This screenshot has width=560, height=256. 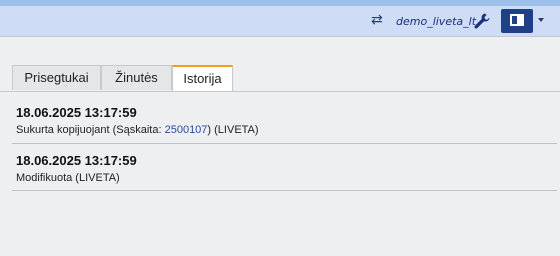 What do you see at coordinates (56, 77) in the screenshot?
I see `tab-attachments: Prisegtukai` at bounding box center [56, 77].